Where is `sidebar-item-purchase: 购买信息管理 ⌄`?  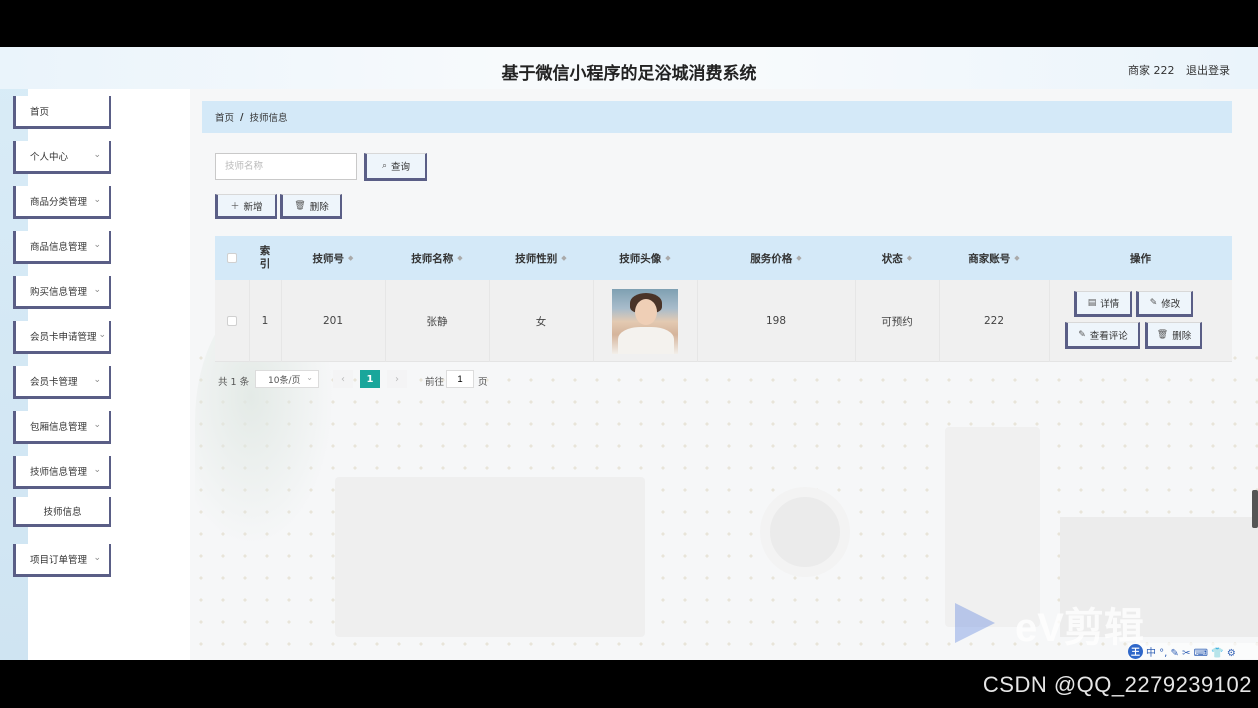
sidebar-item-purchase: 购买信息管理 ⌄ is located at coordinates (62, 292).